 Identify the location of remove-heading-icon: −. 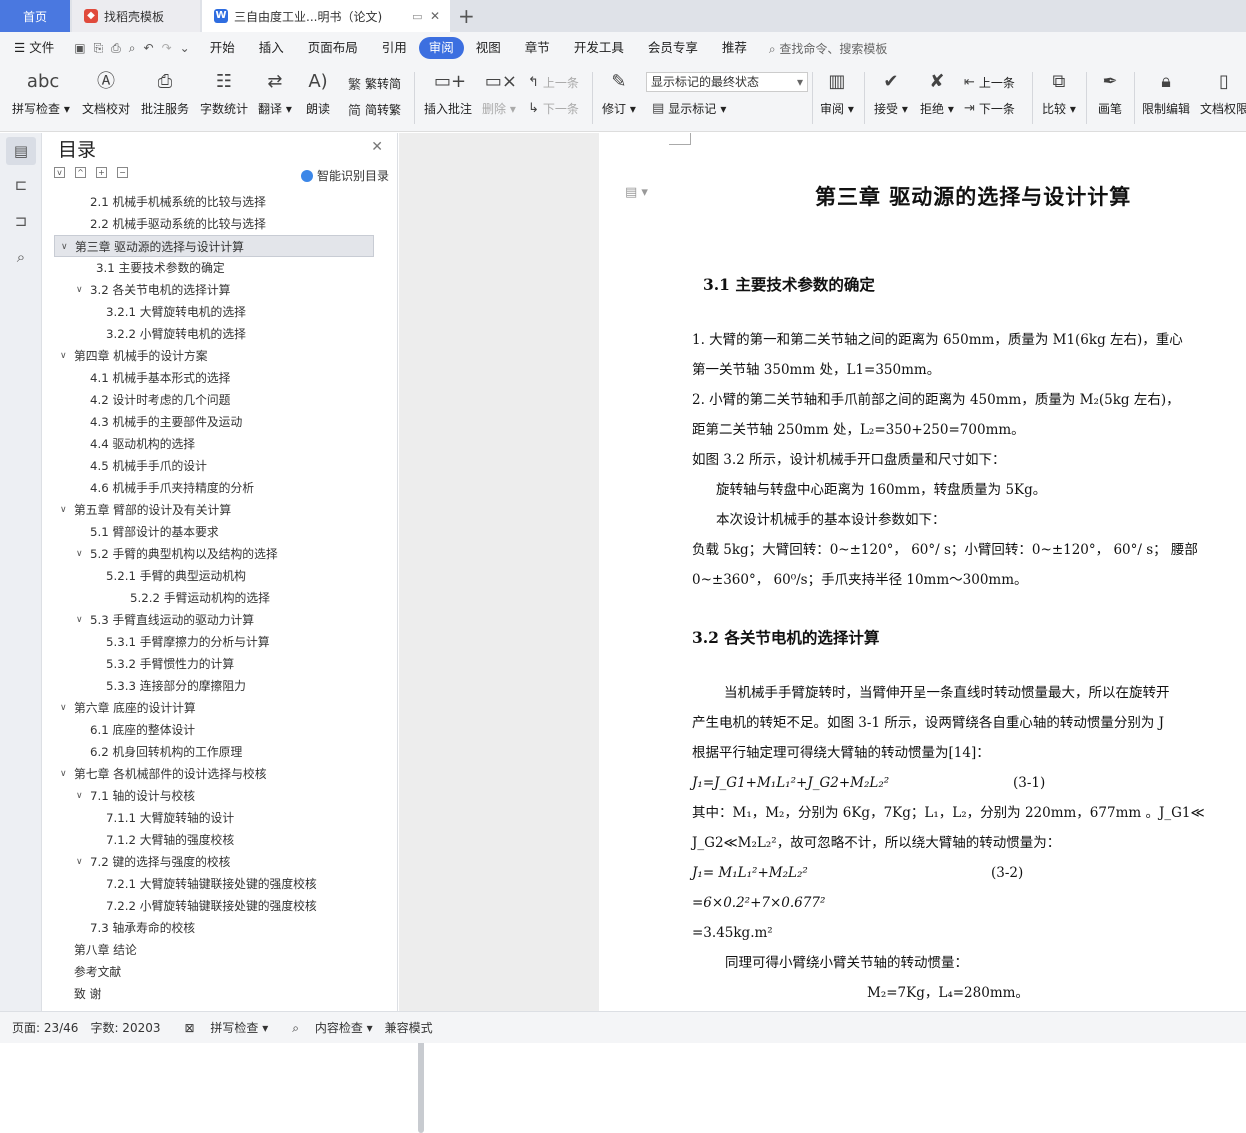
(122, 172).